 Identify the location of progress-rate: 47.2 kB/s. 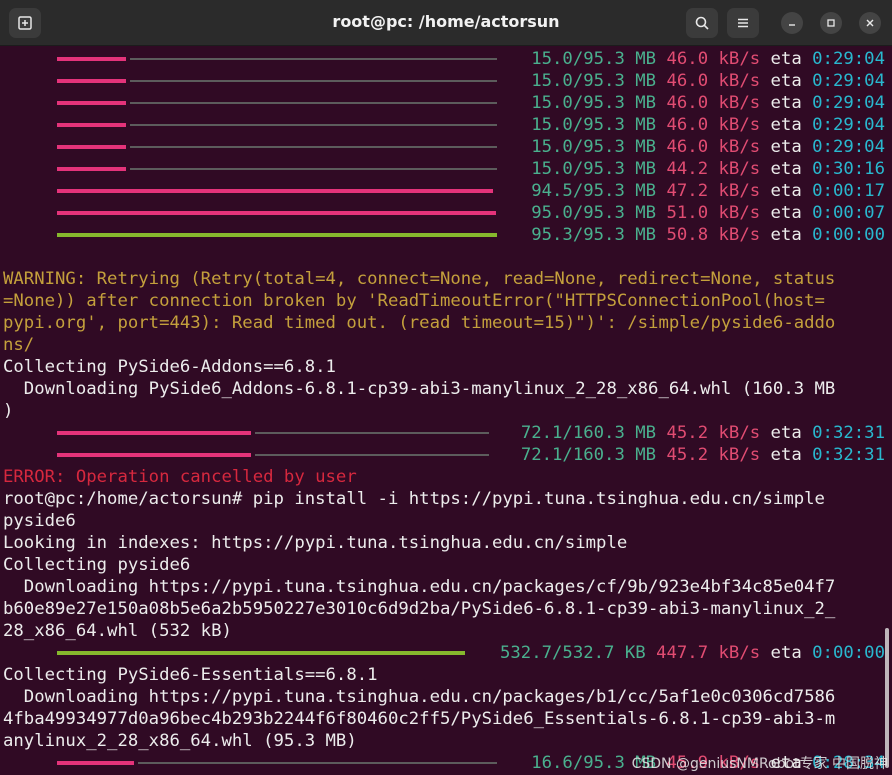
(713, 191).